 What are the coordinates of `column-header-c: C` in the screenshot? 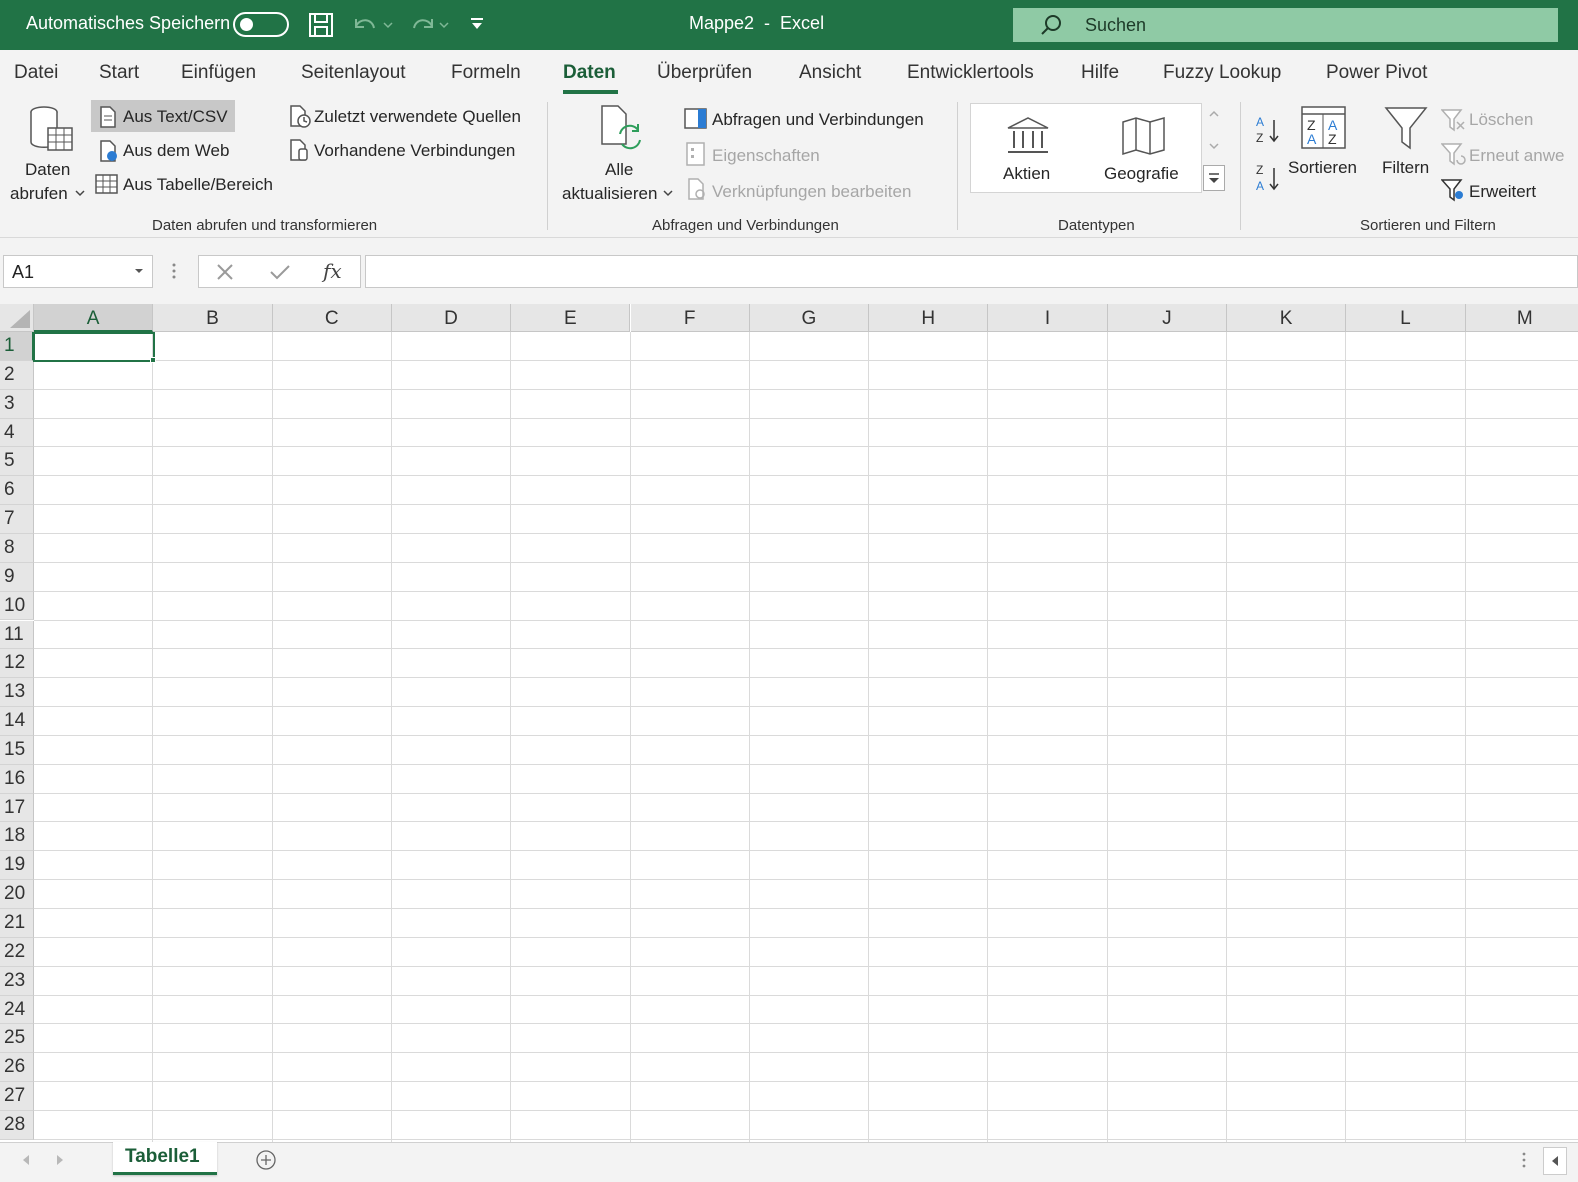 It's located at (332, 318).